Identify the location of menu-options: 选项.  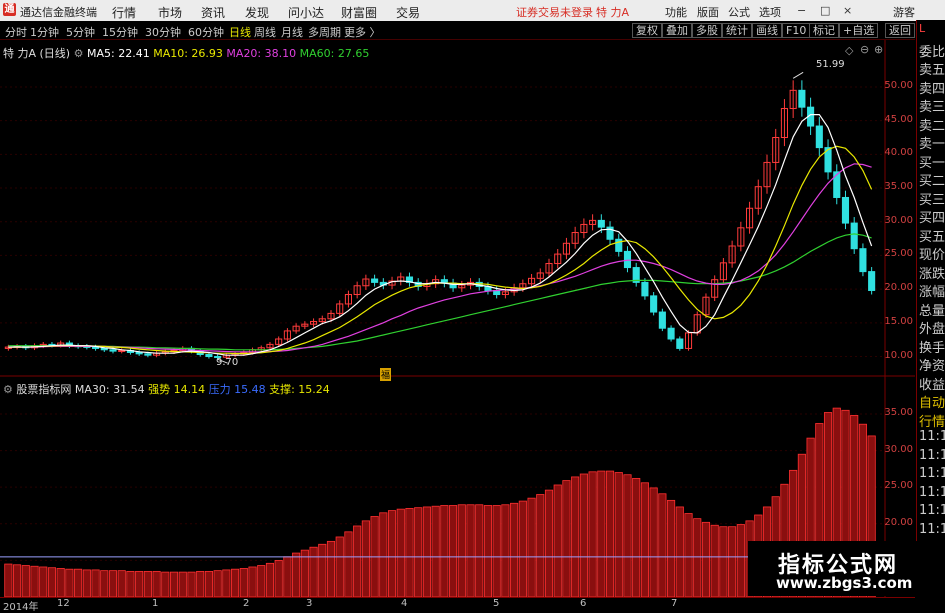
(770, 12).